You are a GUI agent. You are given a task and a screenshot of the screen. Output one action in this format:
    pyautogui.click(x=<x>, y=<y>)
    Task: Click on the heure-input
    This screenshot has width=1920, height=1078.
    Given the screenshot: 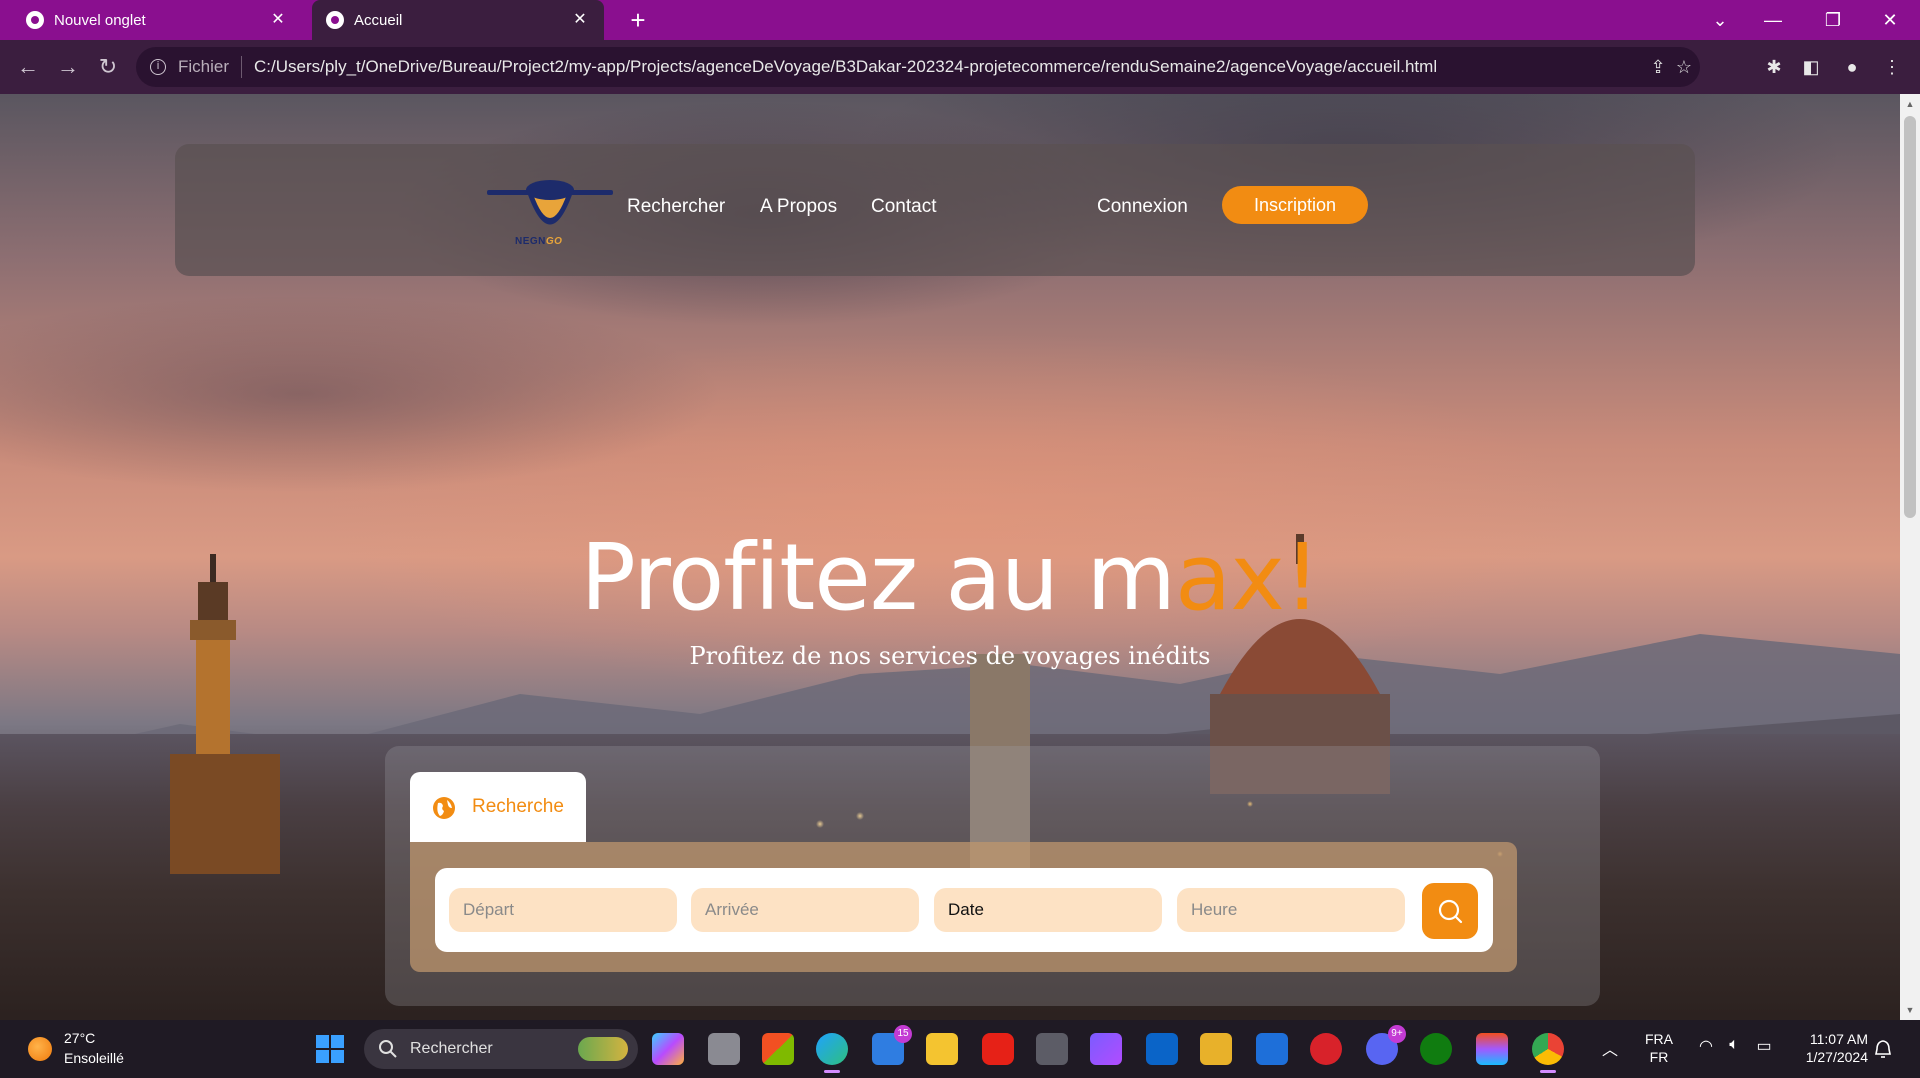 What is the action you would take?
    pyautogui.click(x=1291, y=910)
    